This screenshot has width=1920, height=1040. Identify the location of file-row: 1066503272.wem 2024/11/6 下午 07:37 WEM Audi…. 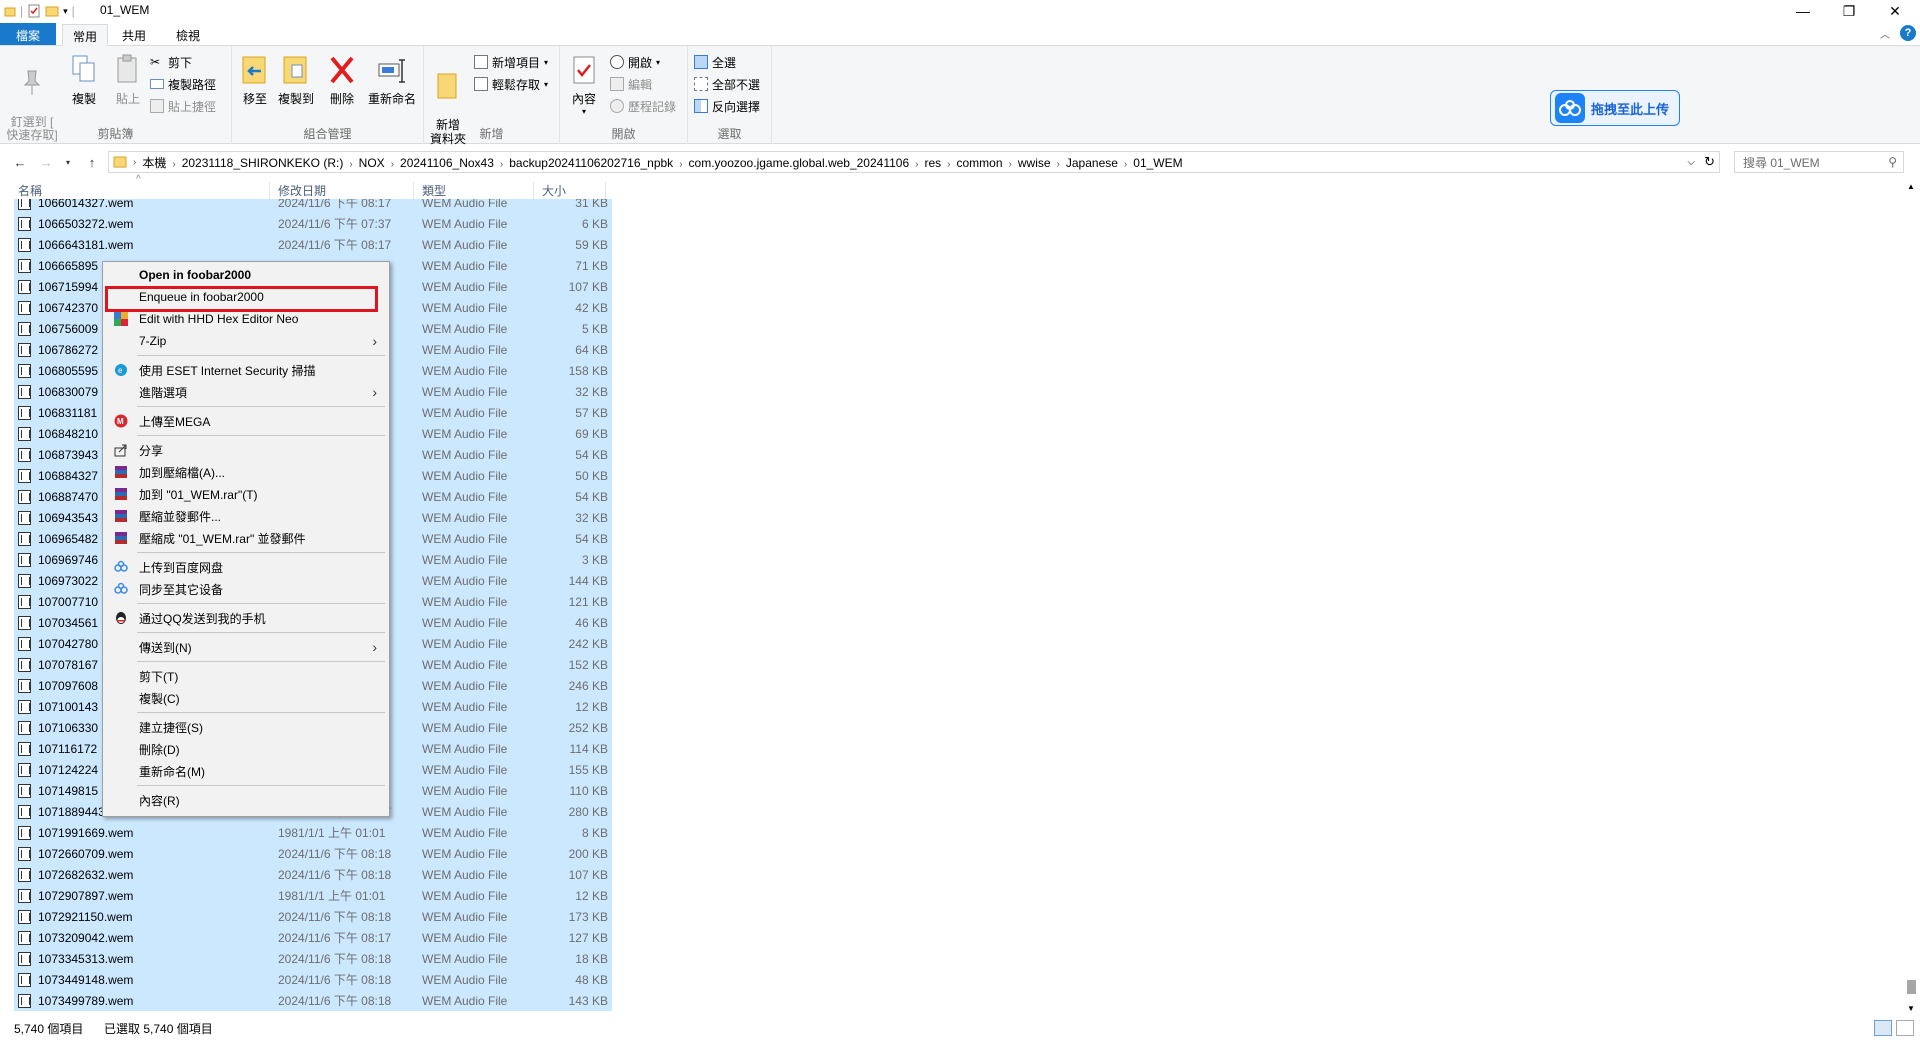
(313, 223).